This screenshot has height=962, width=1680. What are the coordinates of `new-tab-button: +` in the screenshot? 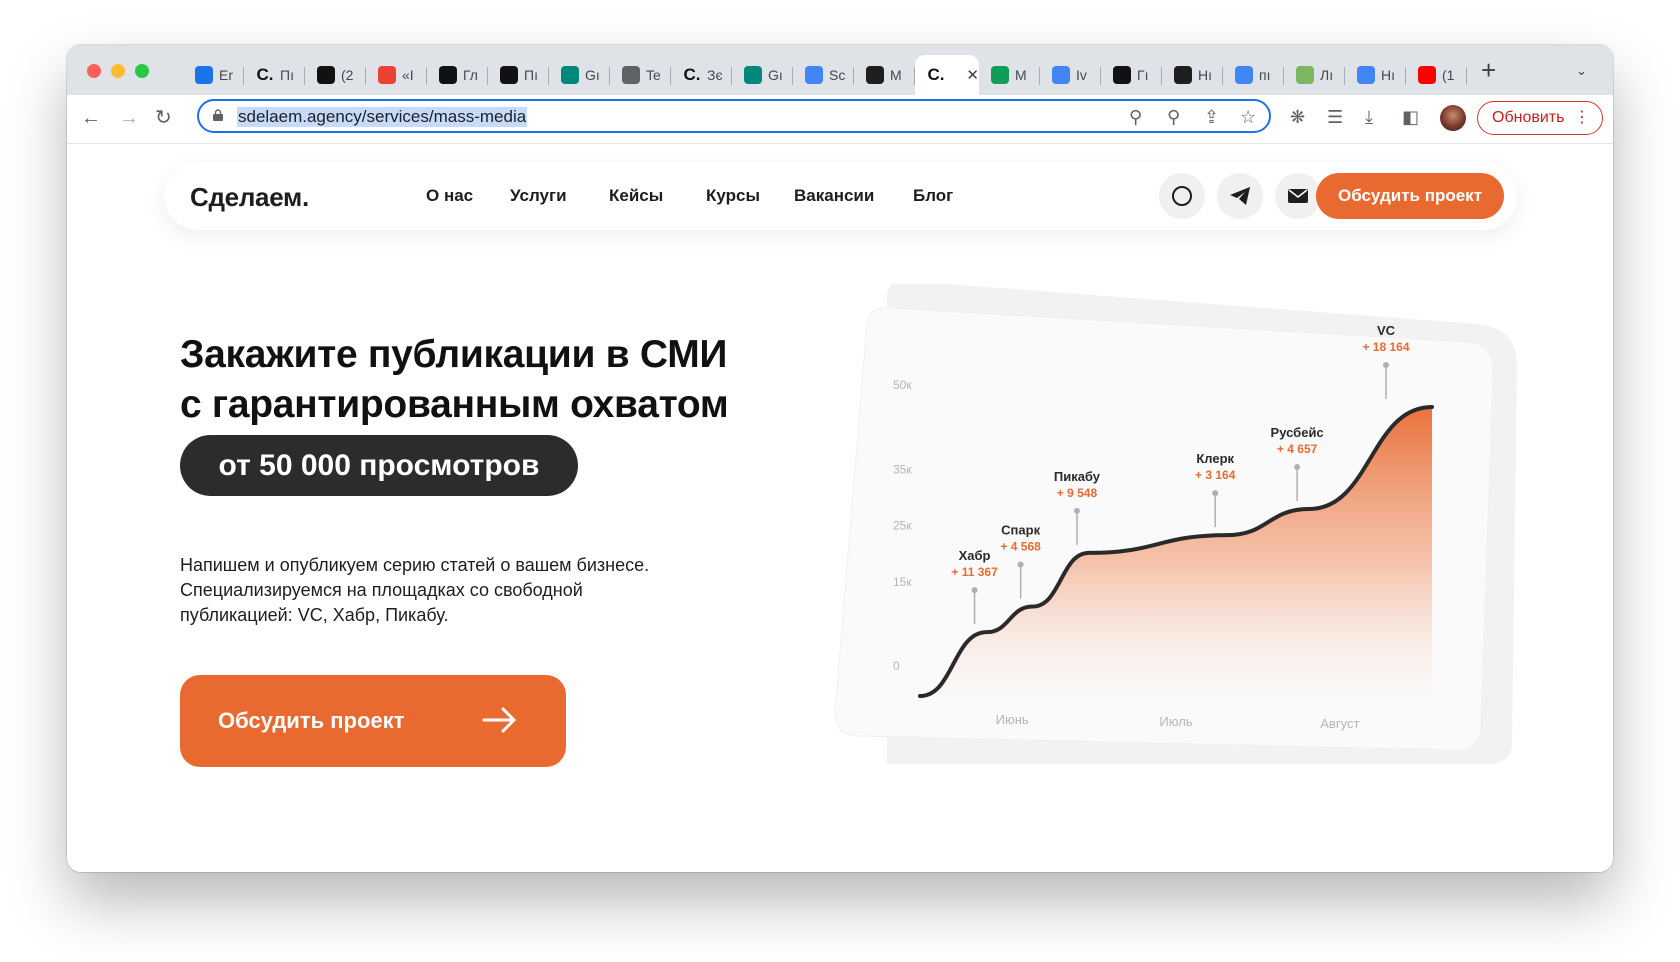 It's located at (1488, 70).